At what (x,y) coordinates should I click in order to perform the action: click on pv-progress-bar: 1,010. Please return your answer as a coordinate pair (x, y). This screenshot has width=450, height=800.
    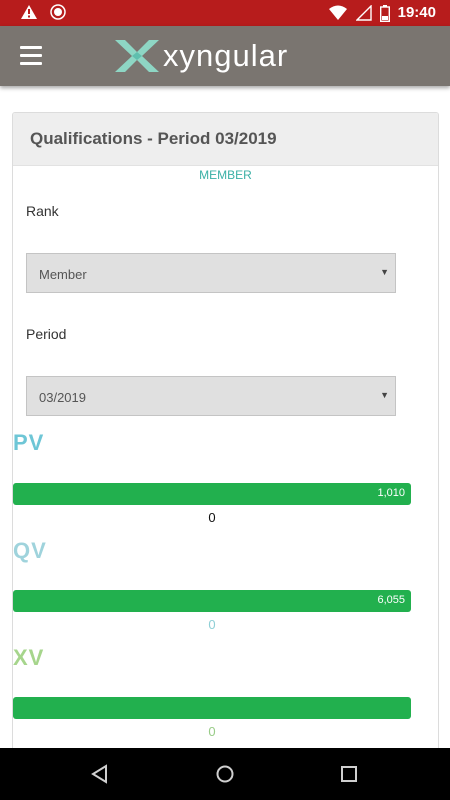
    Looking at the image, I should click on (212, 494).